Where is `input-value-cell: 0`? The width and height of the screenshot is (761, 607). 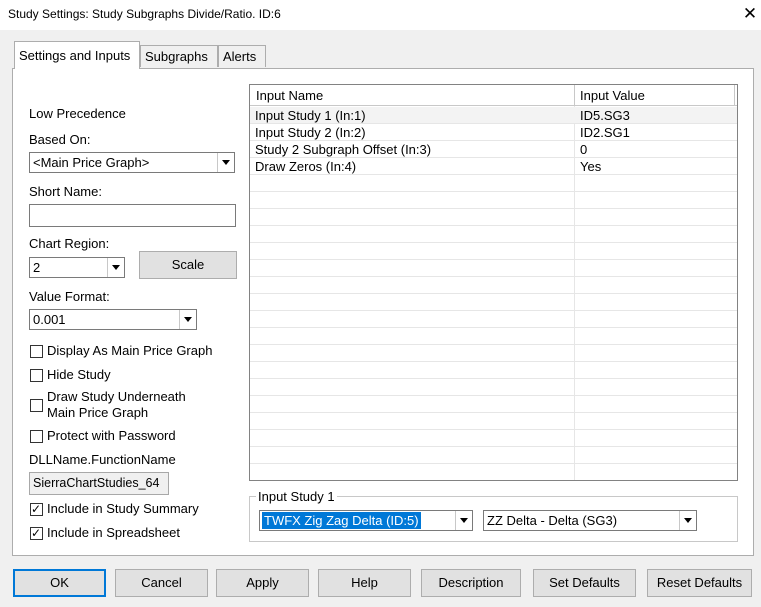
input-value-cell: 0 is located at coordinates (584, 149).